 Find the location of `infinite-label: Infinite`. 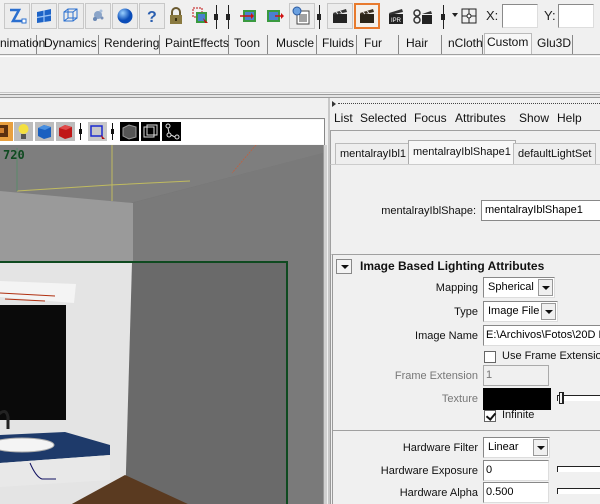

infinite-label: Infinite is located at coordinates (518, 415).